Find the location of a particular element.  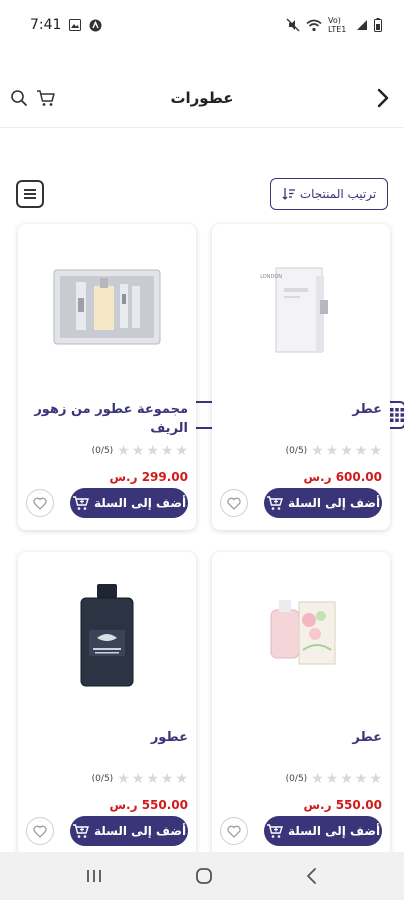

network-label: Vo) LTE1 is located at coordinates (337, 25).